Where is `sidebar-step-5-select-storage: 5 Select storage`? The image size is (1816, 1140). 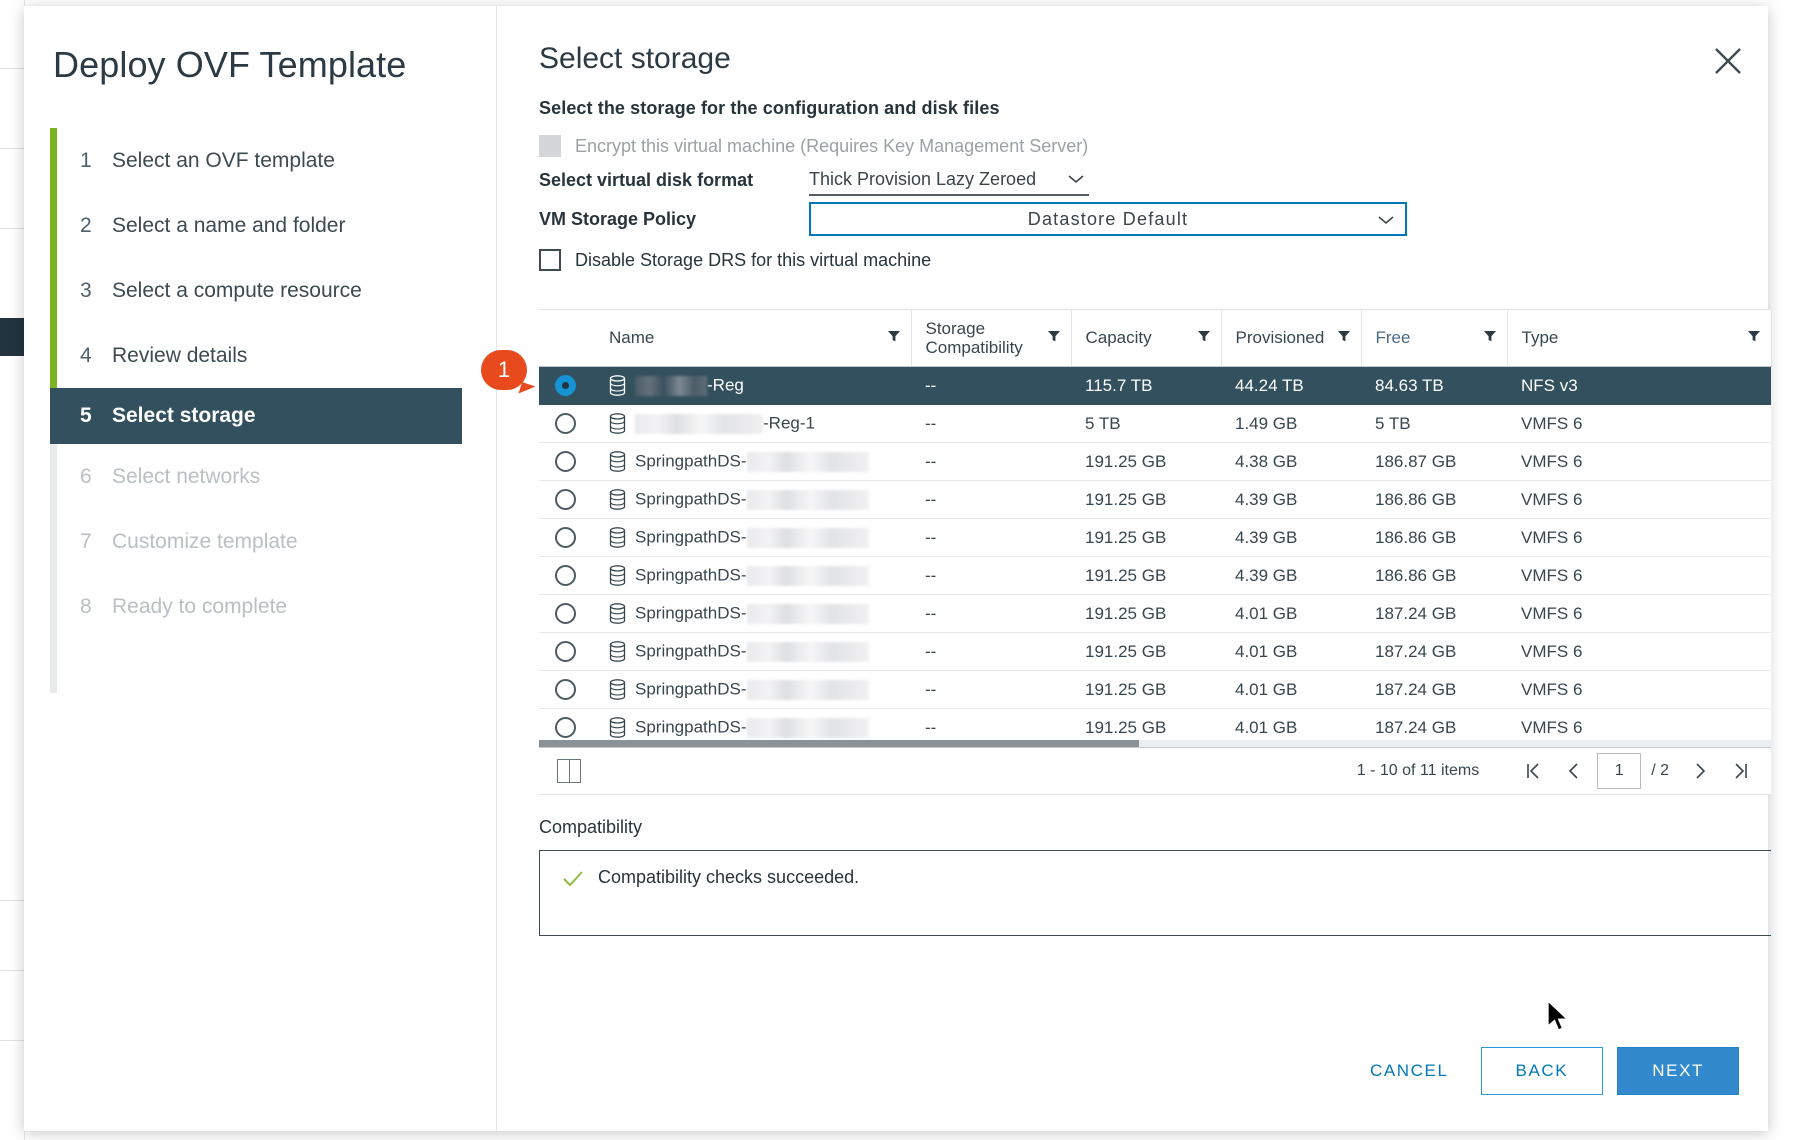
sidebar-step-5-select-storage: 5 Select storage is located at coordinates (256, 416).